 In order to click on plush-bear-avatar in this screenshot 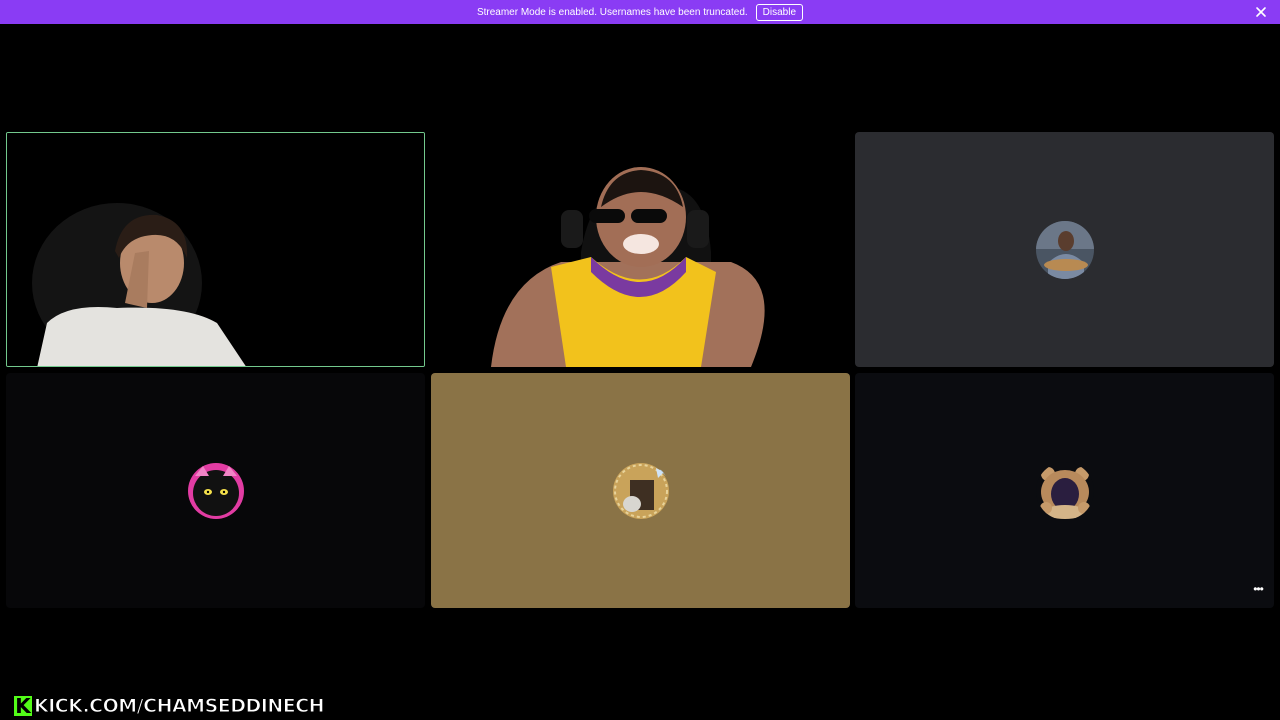, I will do `click(1064, 490)`.